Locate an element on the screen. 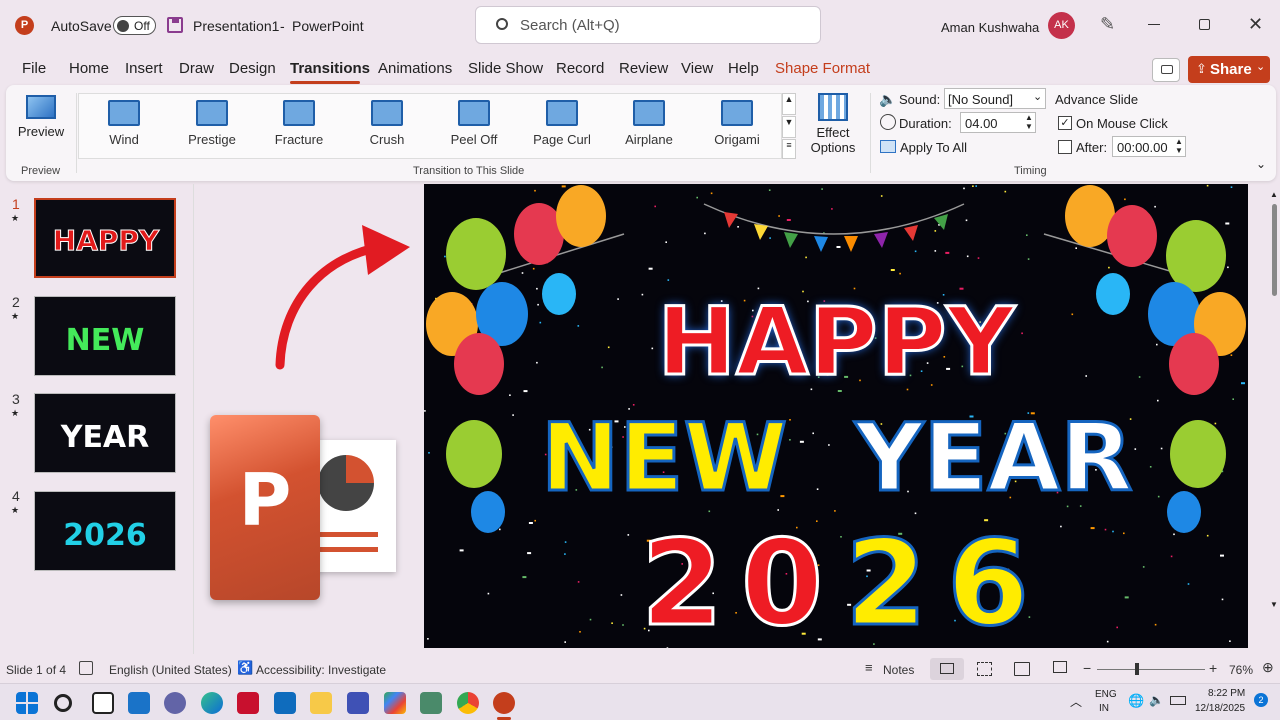  scroll-down-arrow: ▼ is located at coordinates (1274, 604).